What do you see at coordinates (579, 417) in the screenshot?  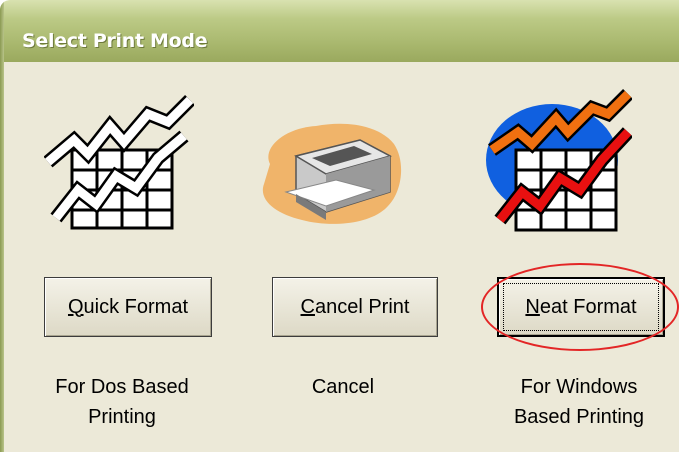 I see `neat-format-caption-line2: Based Printing` at bounding box center [579, 417].